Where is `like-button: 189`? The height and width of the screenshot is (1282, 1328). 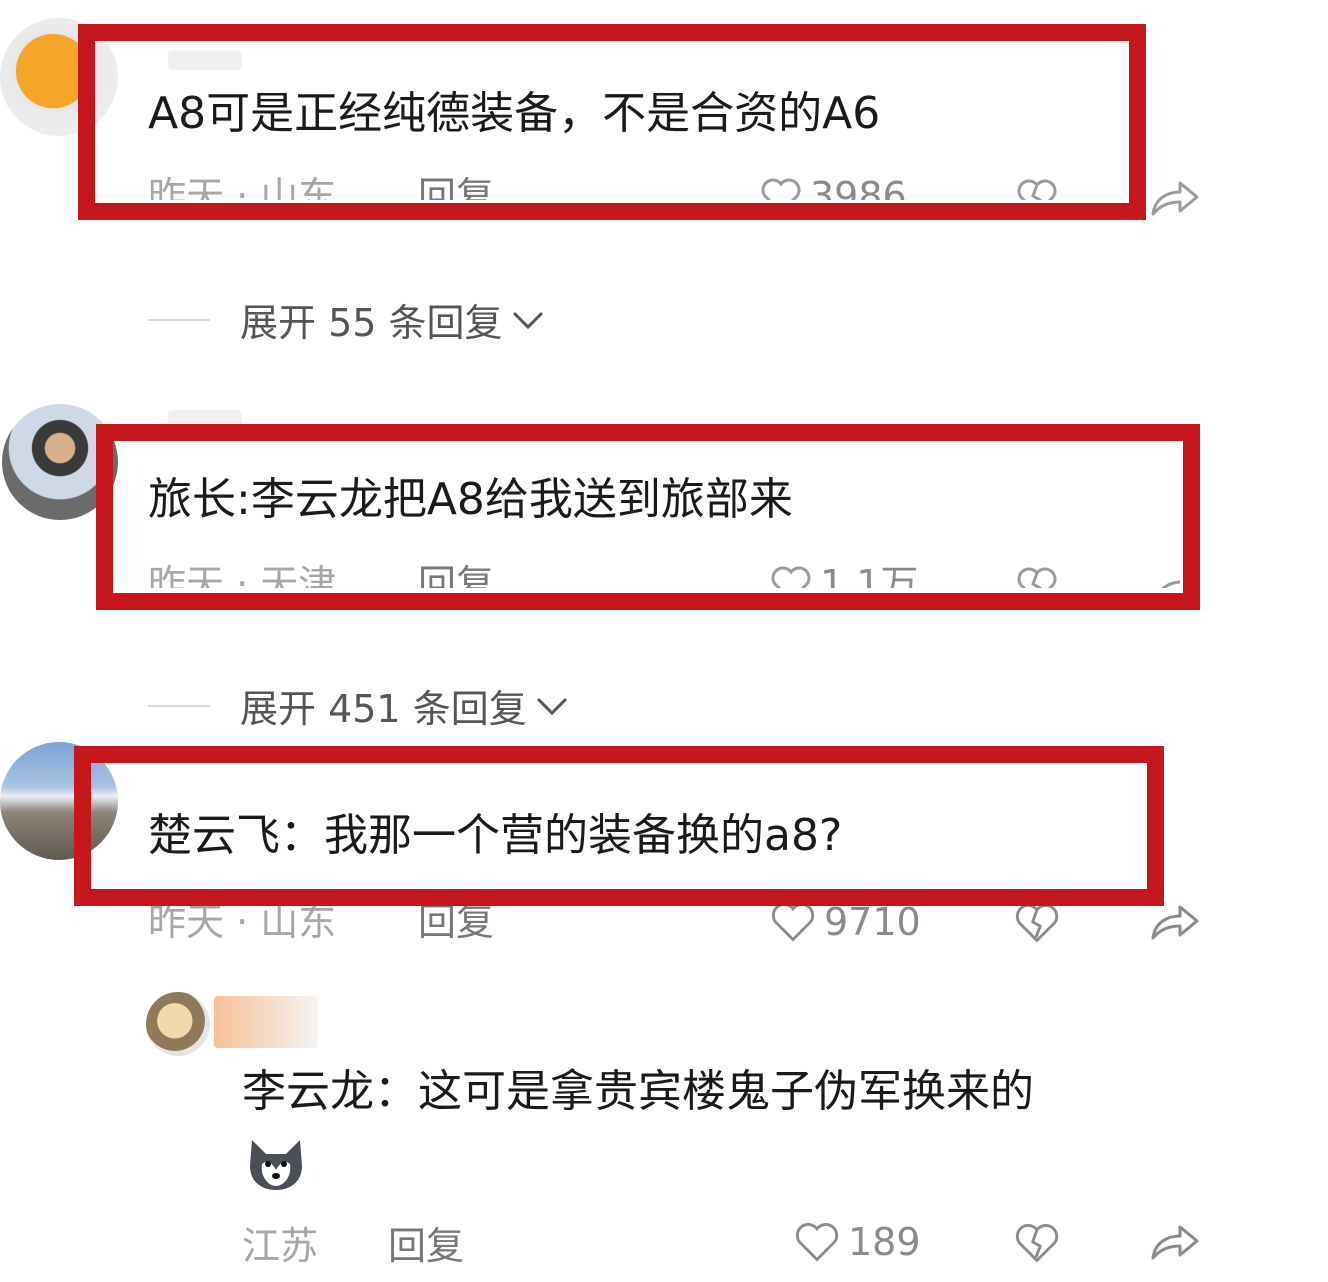 like-button: 189 is located at coordinates (857, 1242).